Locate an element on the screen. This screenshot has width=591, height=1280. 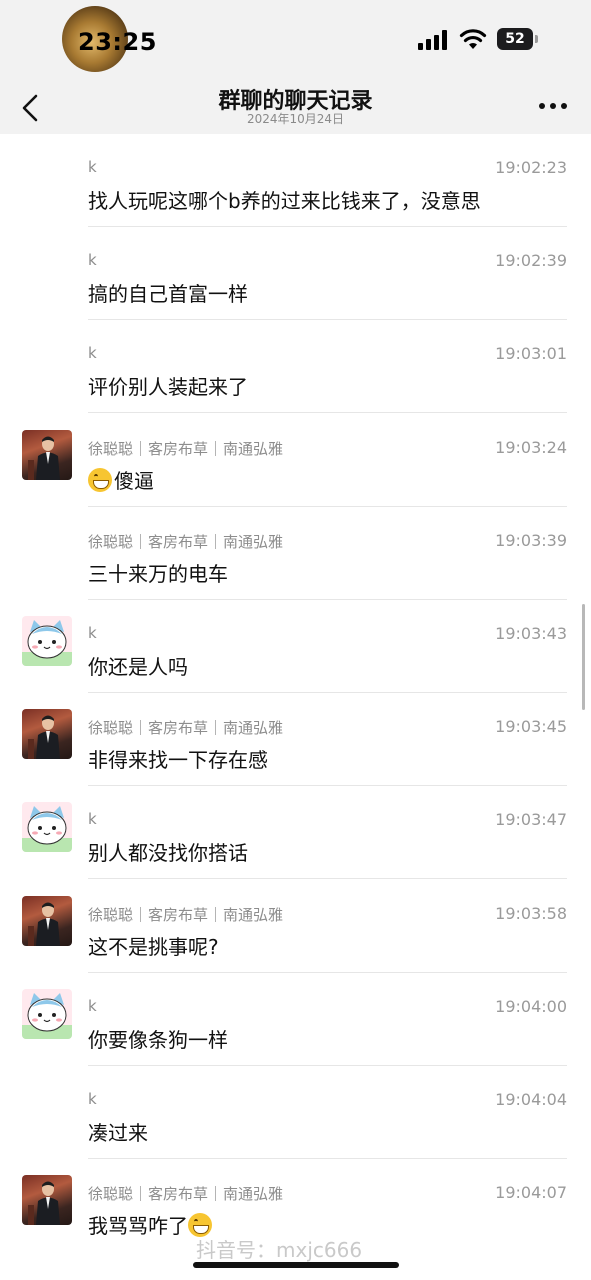
status-bar: 23:25 52 is located at coordinates (295, 40).